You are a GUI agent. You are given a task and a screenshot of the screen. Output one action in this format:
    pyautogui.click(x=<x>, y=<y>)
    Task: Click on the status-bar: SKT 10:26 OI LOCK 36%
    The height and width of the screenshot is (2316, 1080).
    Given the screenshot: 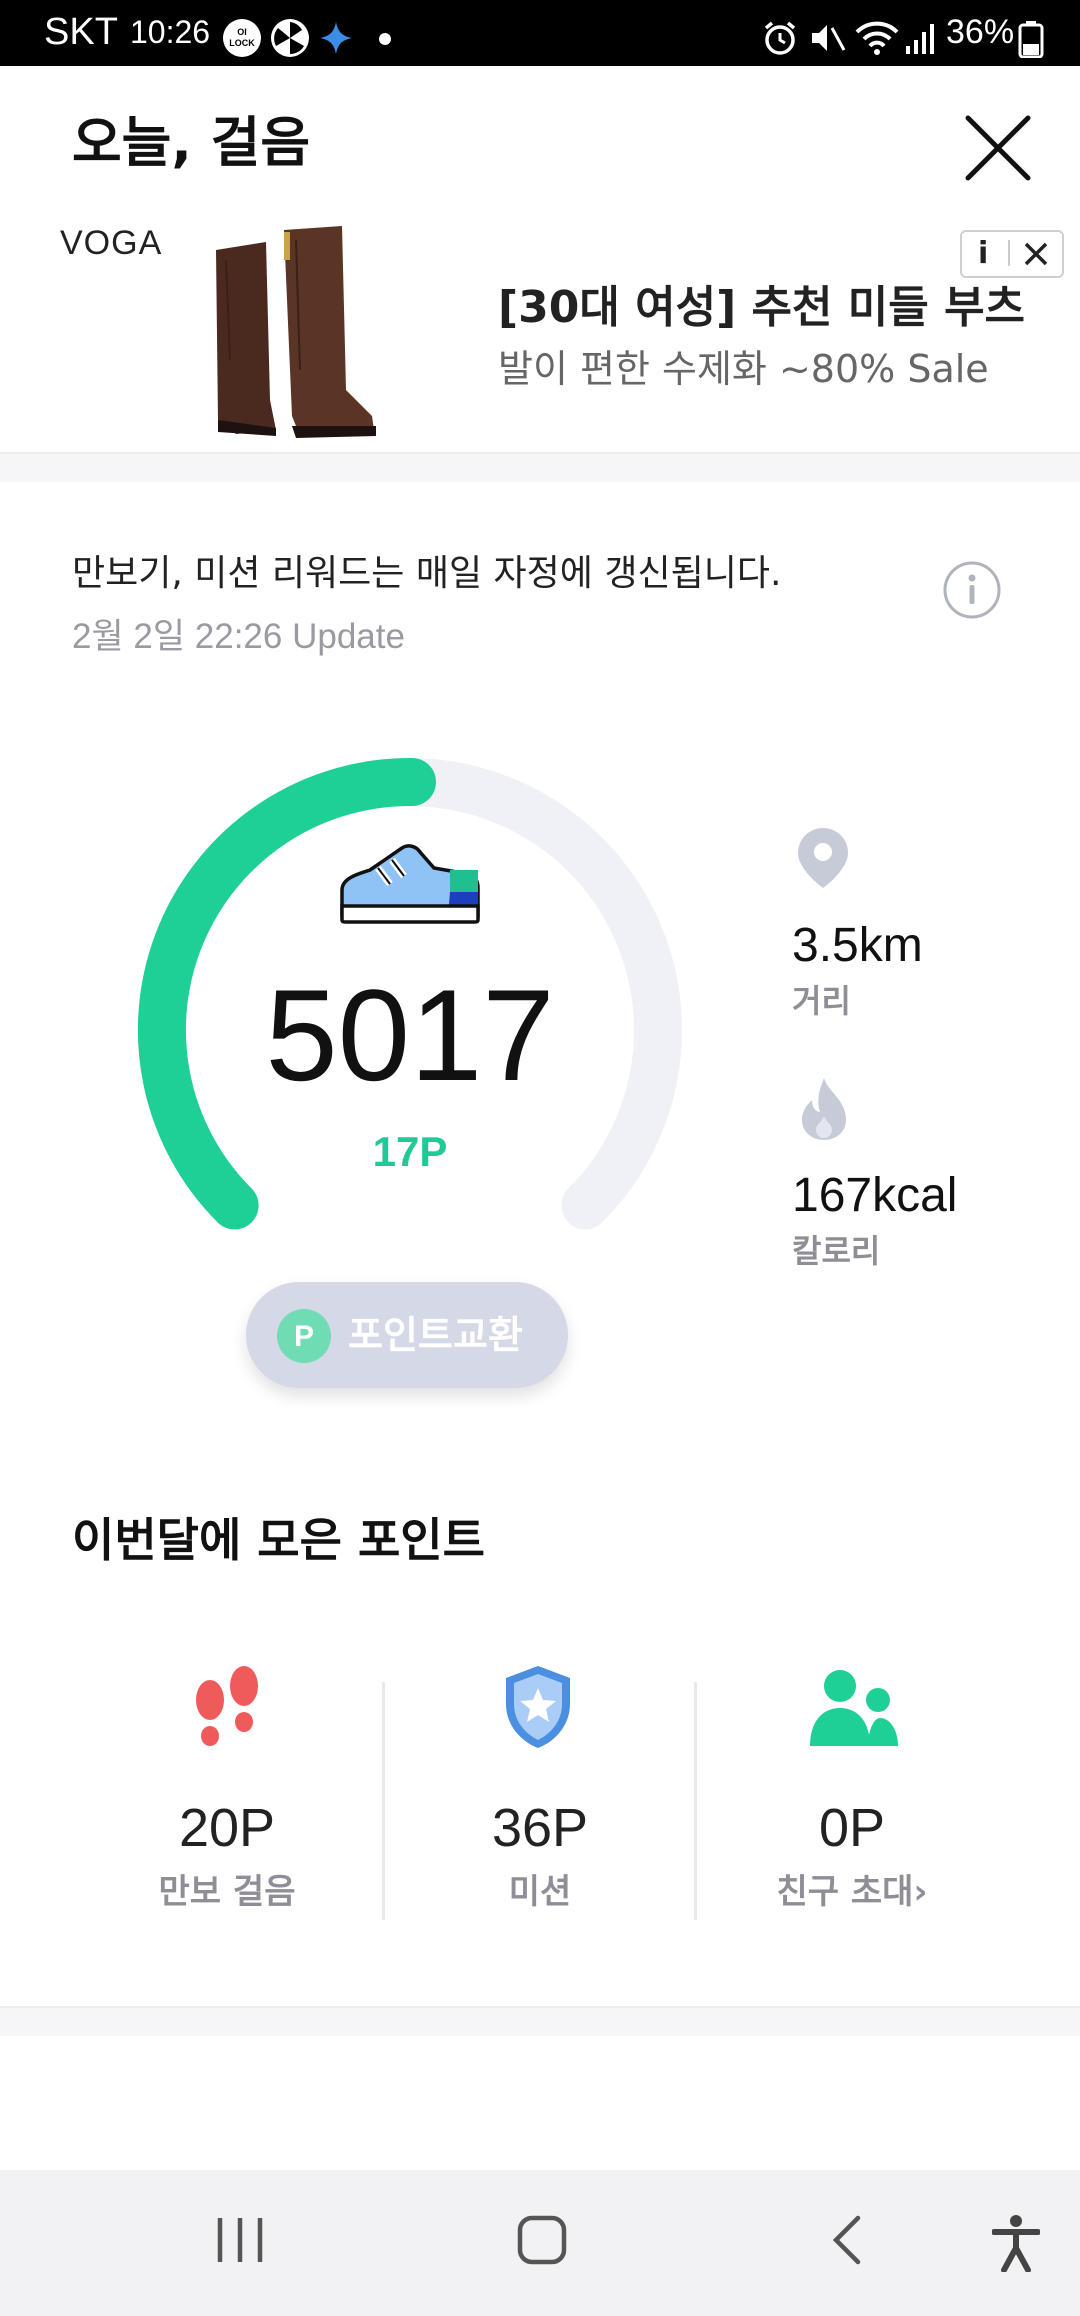 What is the action you would take?
    pyautogui.click(x=540, y=33)
    